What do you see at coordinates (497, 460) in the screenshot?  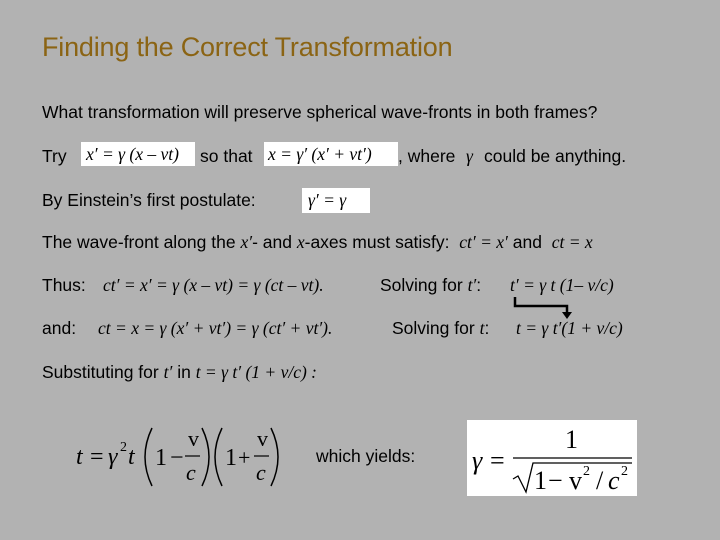 I see `formula-eq: =` at bounding box center [497, 460].